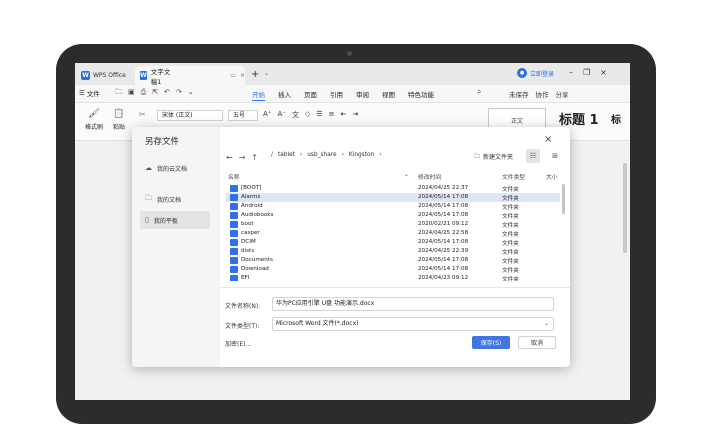 Image resolution: width=721 pixels, height=424 pixels. Describe the element at coordinates (355, 115) in the screenshot. I see `indent-icon: ⇥` at that location.